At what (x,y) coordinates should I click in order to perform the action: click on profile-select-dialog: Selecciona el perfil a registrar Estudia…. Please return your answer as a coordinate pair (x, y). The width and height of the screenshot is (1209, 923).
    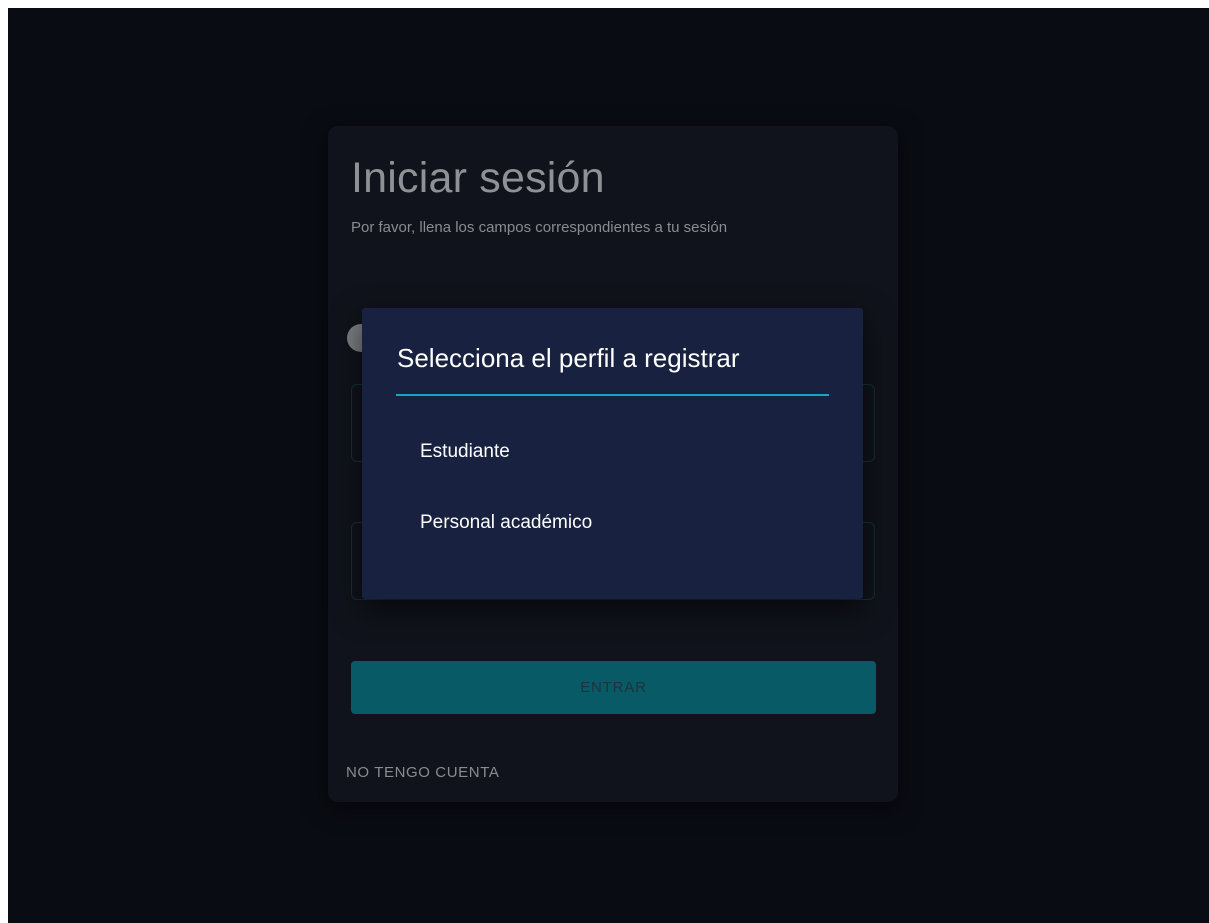
    Looking at the image, I should click on (612, 453).